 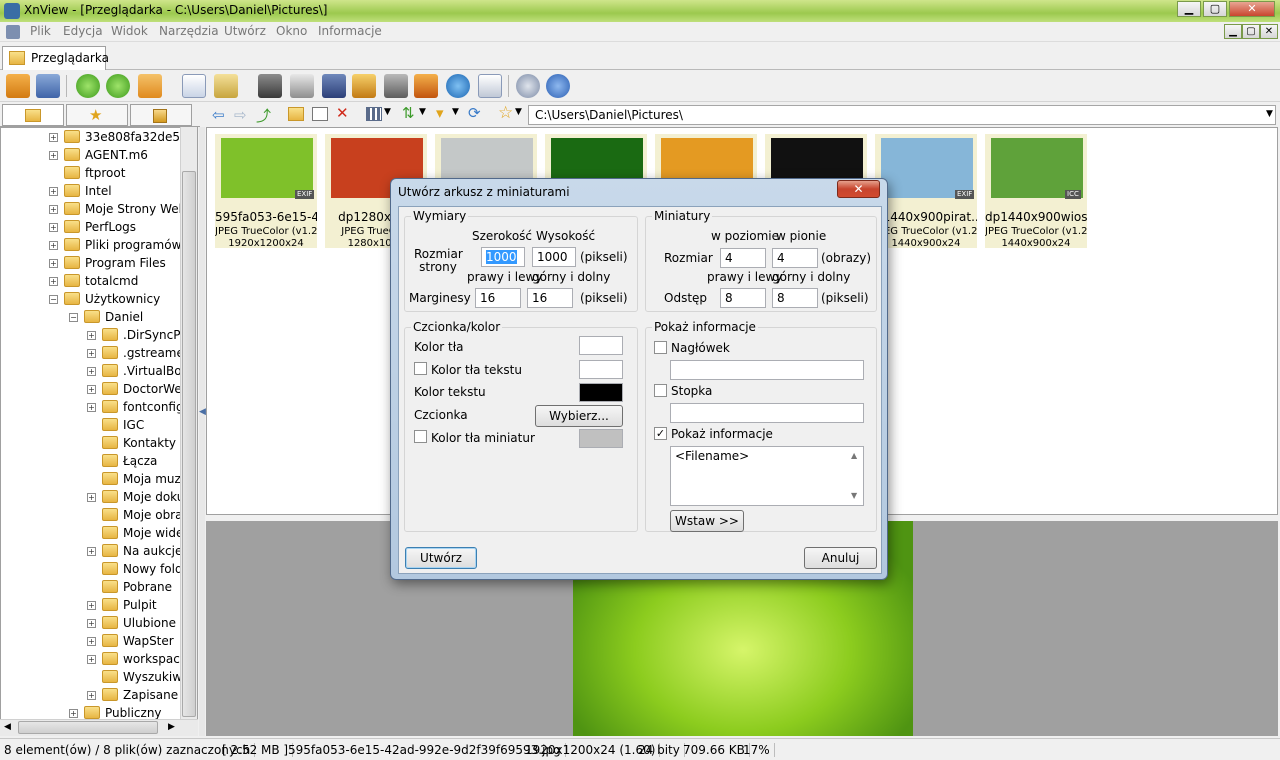 What do you see at coordinates (458, 86) in the screenshot?
I see `web-icon` at bounding box center [458, 86].